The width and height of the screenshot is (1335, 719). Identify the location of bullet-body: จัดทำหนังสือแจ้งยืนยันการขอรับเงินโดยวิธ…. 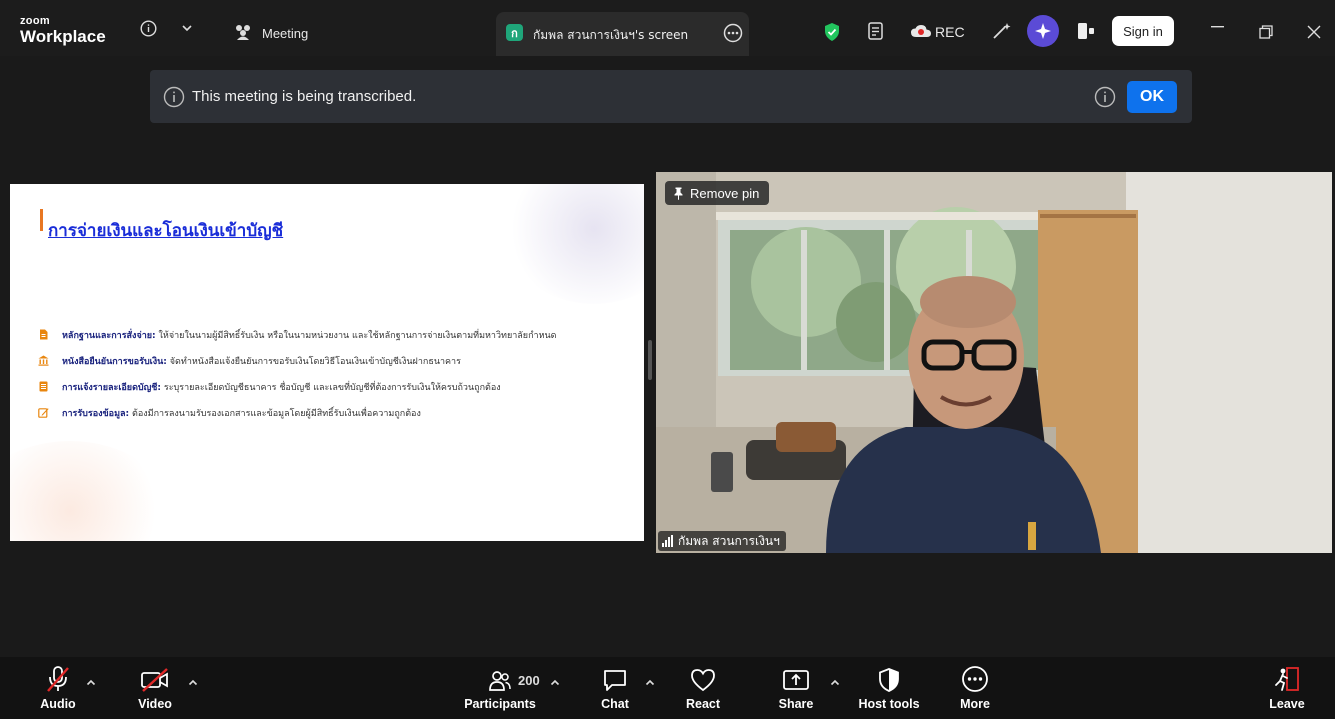
(313, 362).